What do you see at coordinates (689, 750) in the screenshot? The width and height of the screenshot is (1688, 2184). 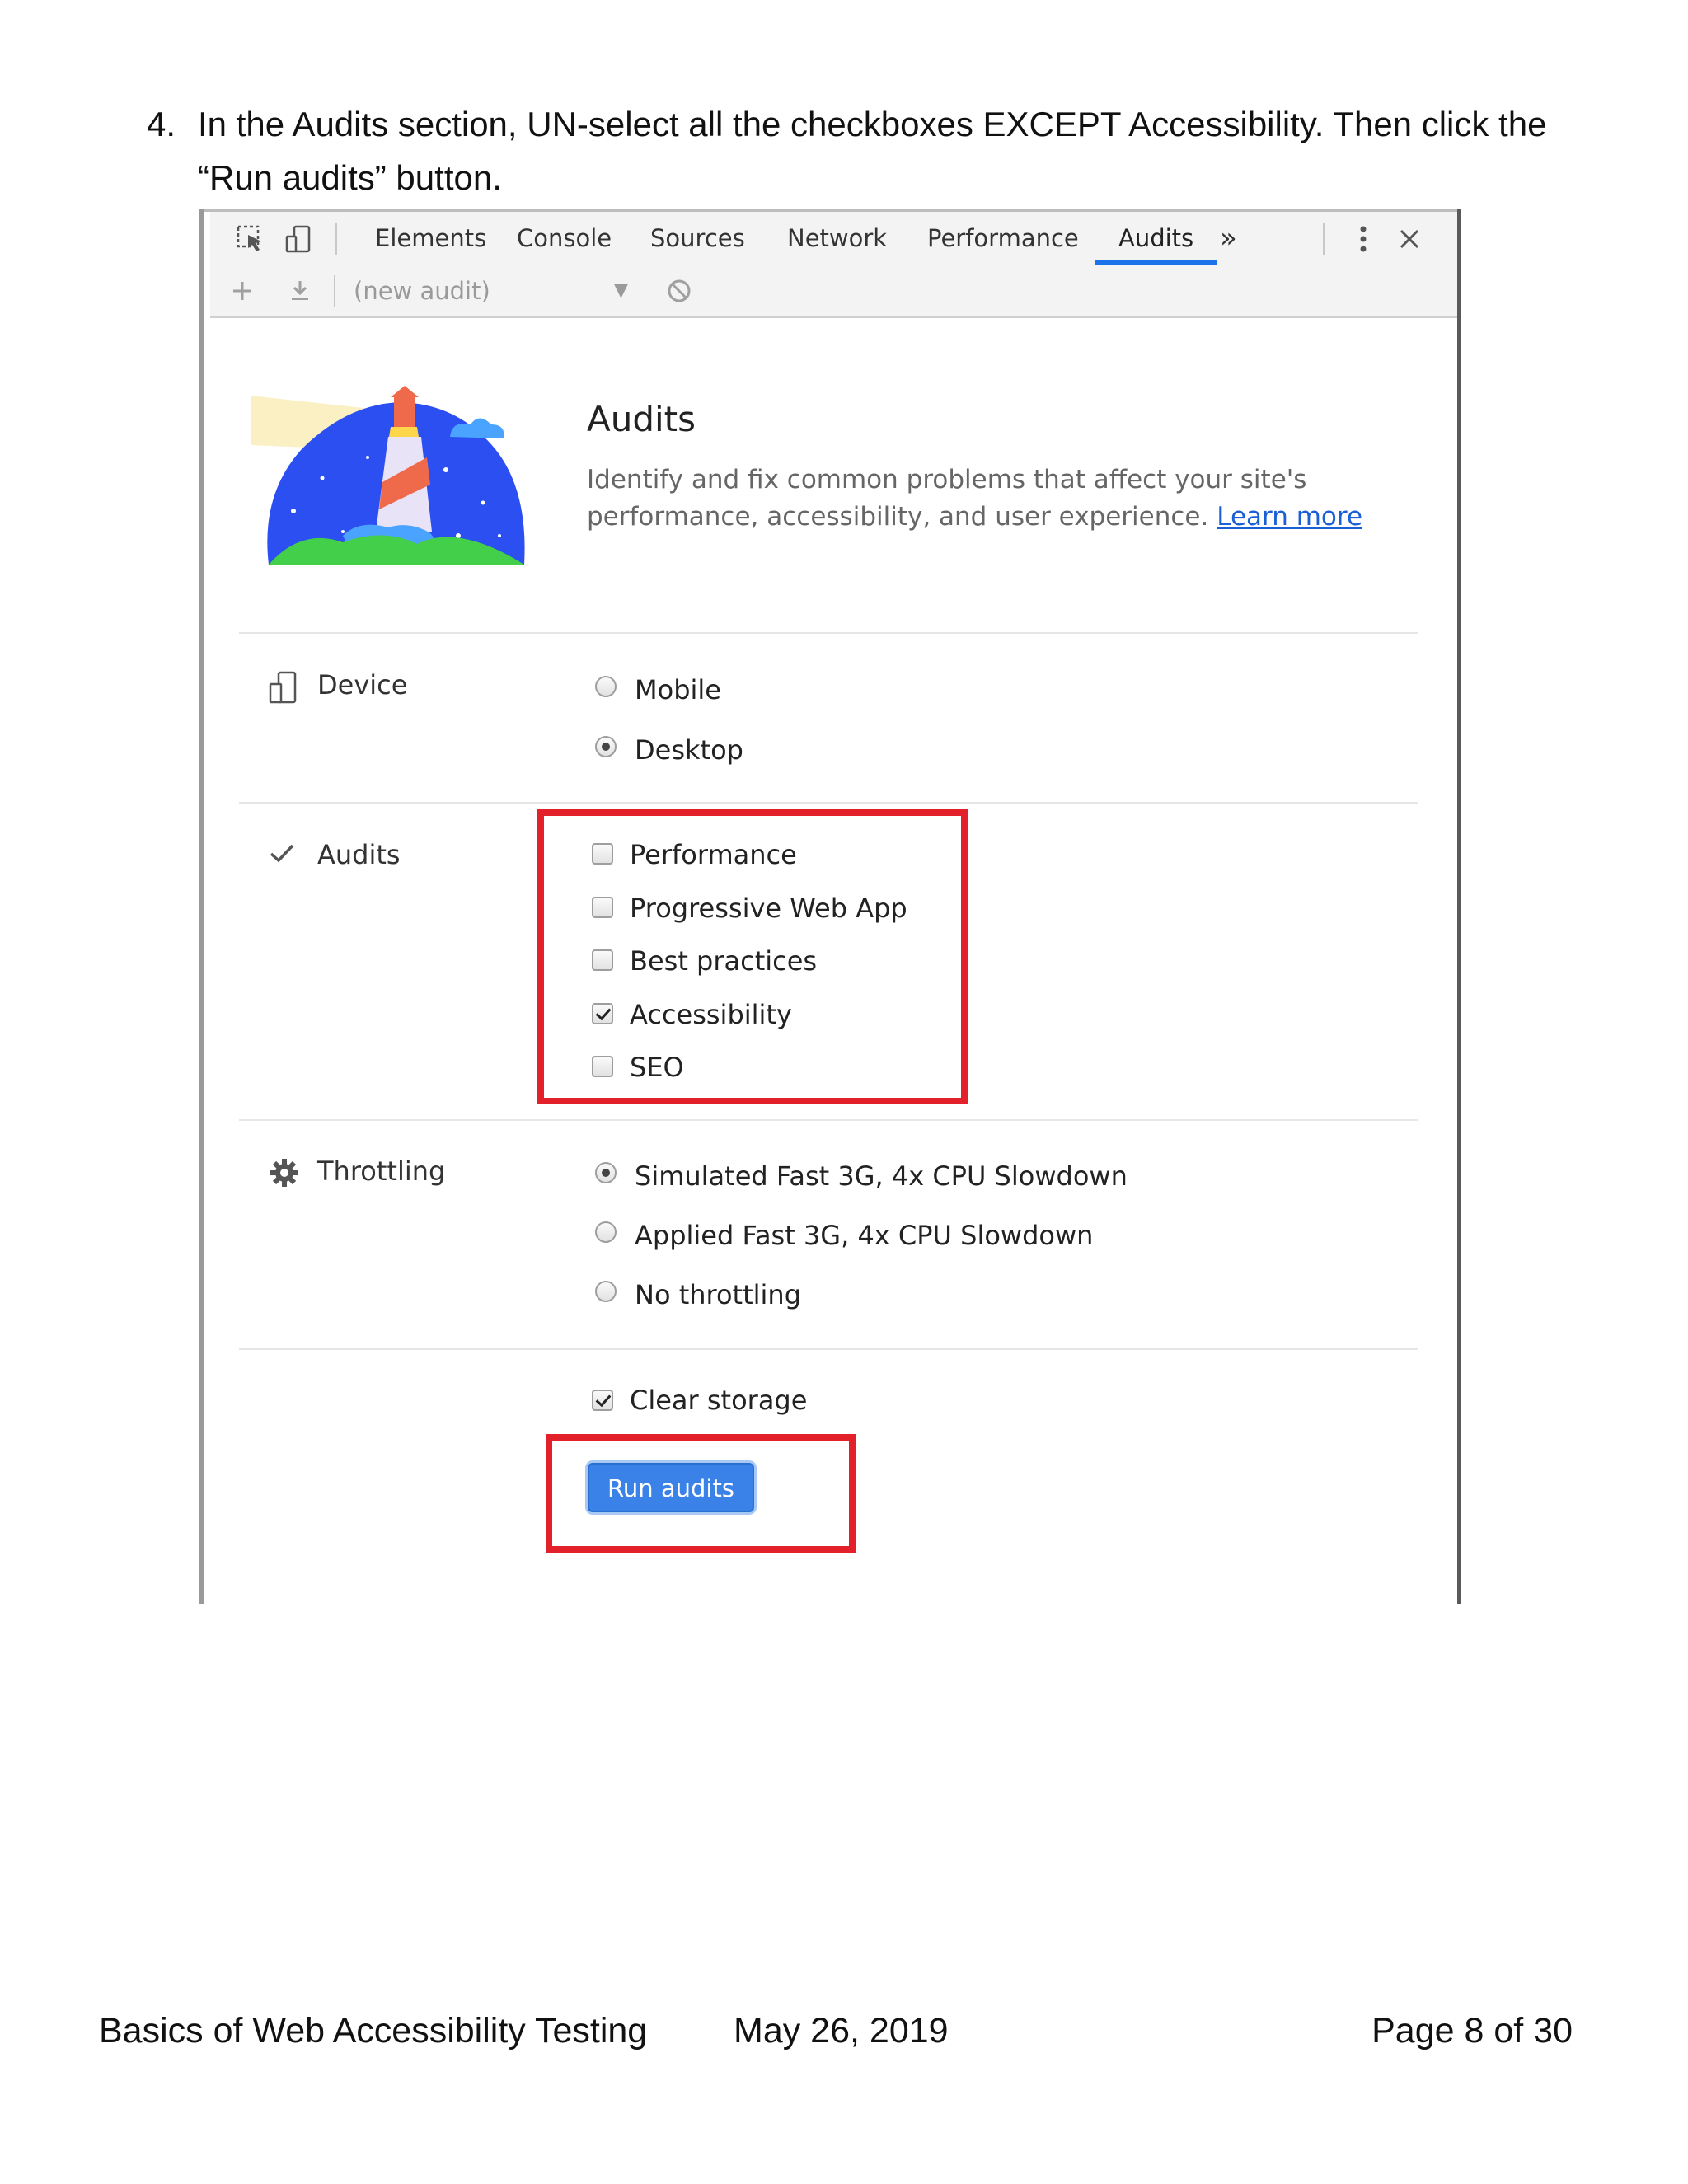 I see `option-desktop: Desktop` at bounding box center [689, 750].